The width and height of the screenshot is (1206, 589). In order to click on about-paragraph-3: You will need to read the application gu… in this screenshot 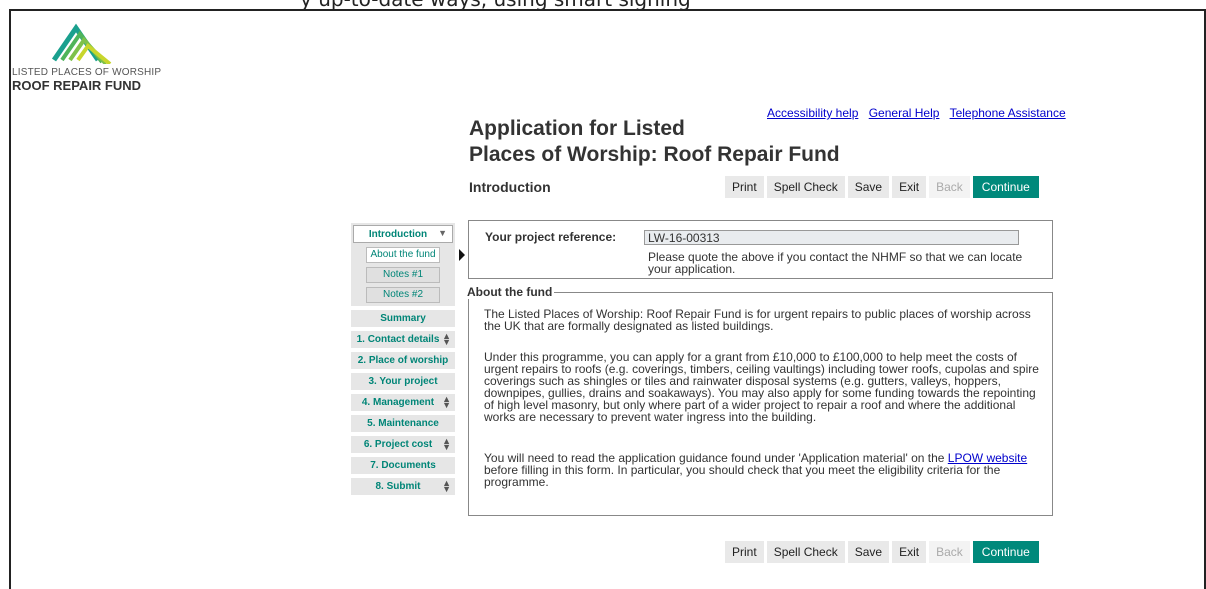, I will do `click(761, 470)`.